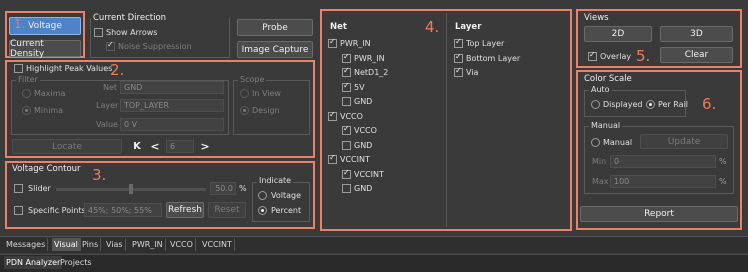 Image resolution: width=748 pixels, height=272 pixels. I want to click on show-arrows-checkbox, so click(98, 32).